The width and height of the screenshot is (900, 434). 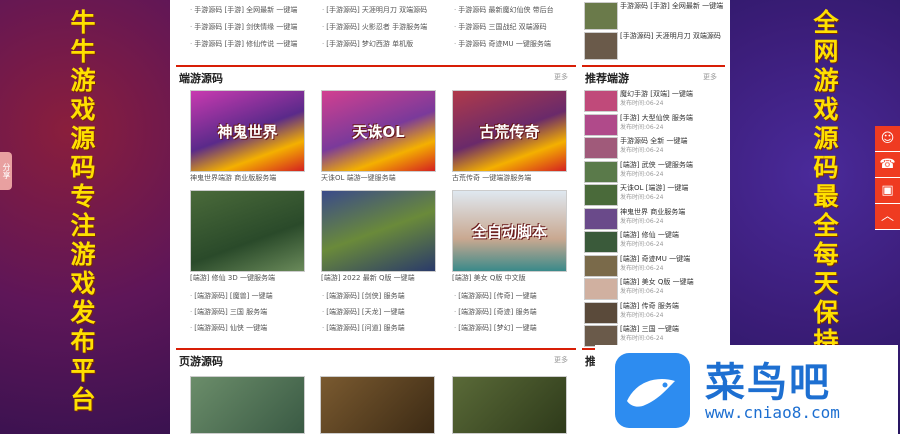 What do you see at coordinates (384, 10) in the screenshot?
I see `list-item: · [手游源码] 天涯明月刀 双端源码` at bounding box center [384, 10].